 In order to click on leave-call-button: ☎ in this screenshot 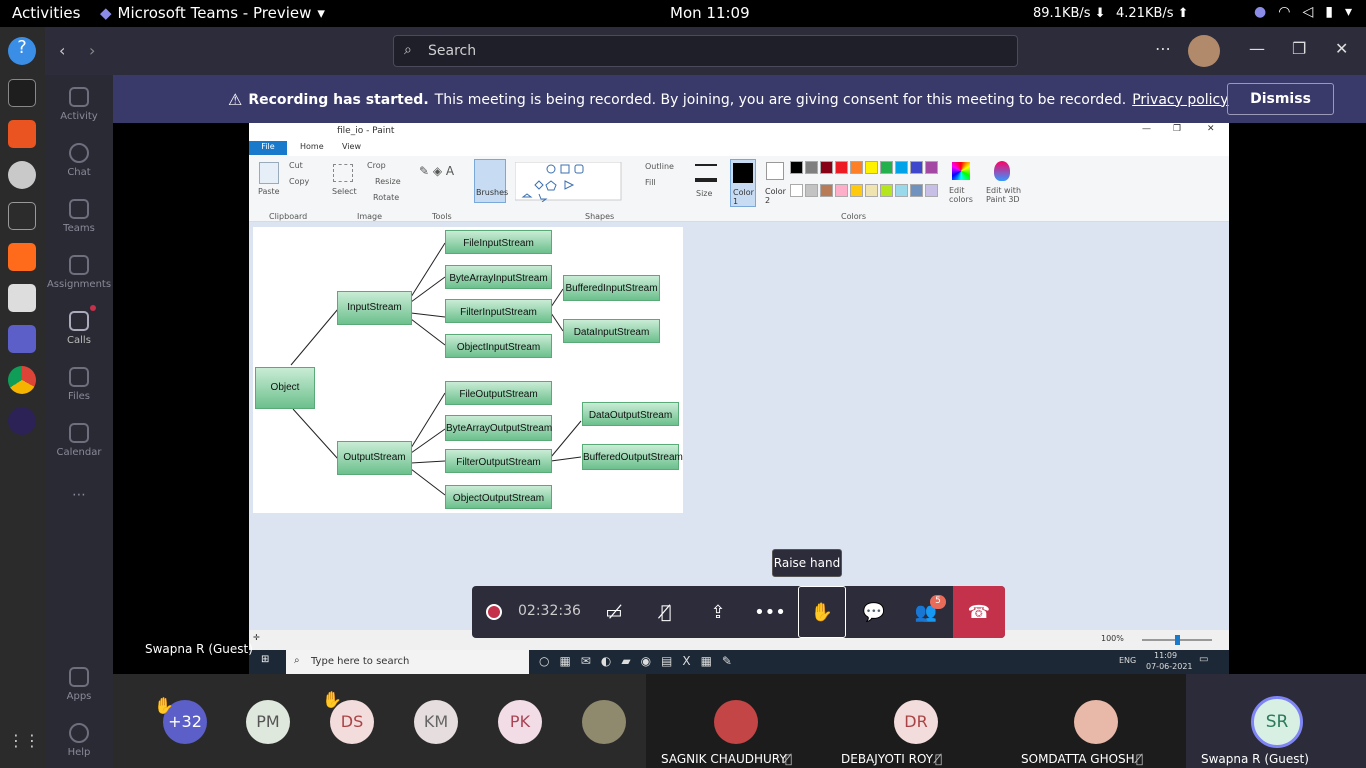, I will do `click(979, 612)`.